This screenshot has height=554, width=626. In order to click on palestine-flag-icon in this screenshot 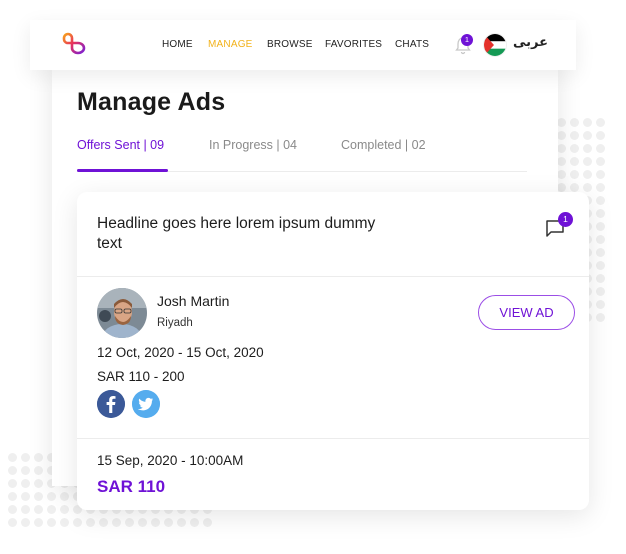, I will do `click(495, 45)`.